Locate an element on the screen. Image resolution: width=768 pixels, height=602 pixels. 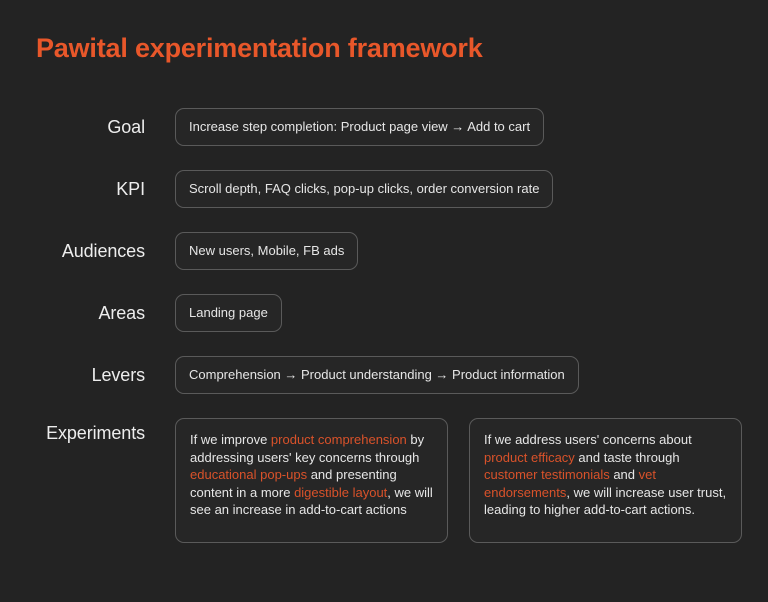
highlighted-text: product comprehension is located at coordinates (338, 439).